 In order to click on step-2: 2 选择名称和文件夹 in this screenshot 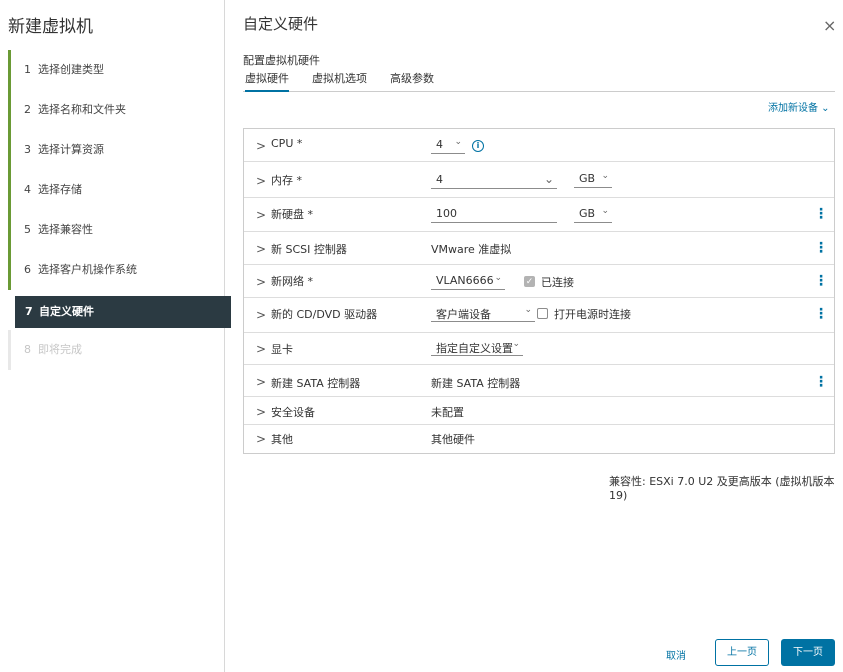, I will do `click(116, 110)`.